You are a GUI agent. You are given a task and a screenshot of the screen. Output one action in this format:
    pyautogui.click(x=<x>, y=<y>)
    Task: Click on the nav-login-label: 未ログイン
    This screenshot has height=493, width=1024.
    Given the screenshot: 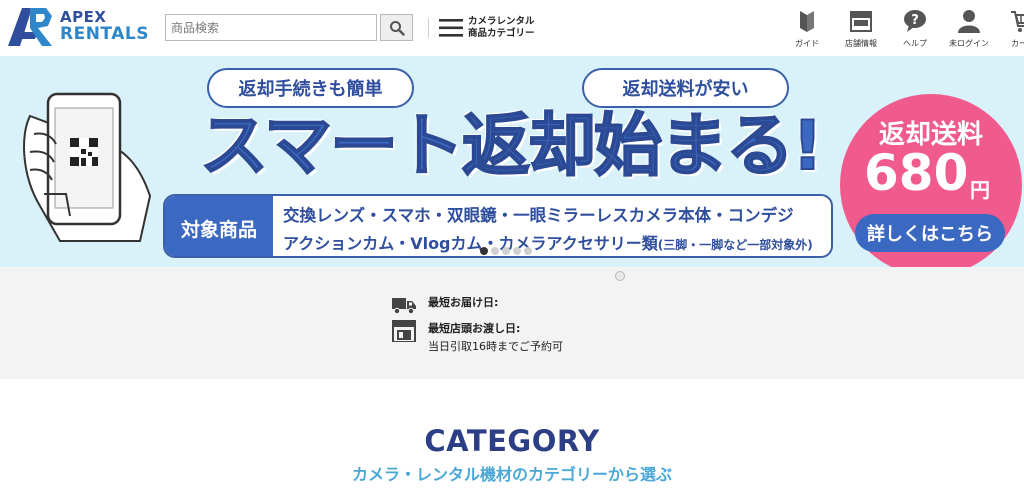 What is the action you would take?
    pyautogui.click(x=969, y=43)
    